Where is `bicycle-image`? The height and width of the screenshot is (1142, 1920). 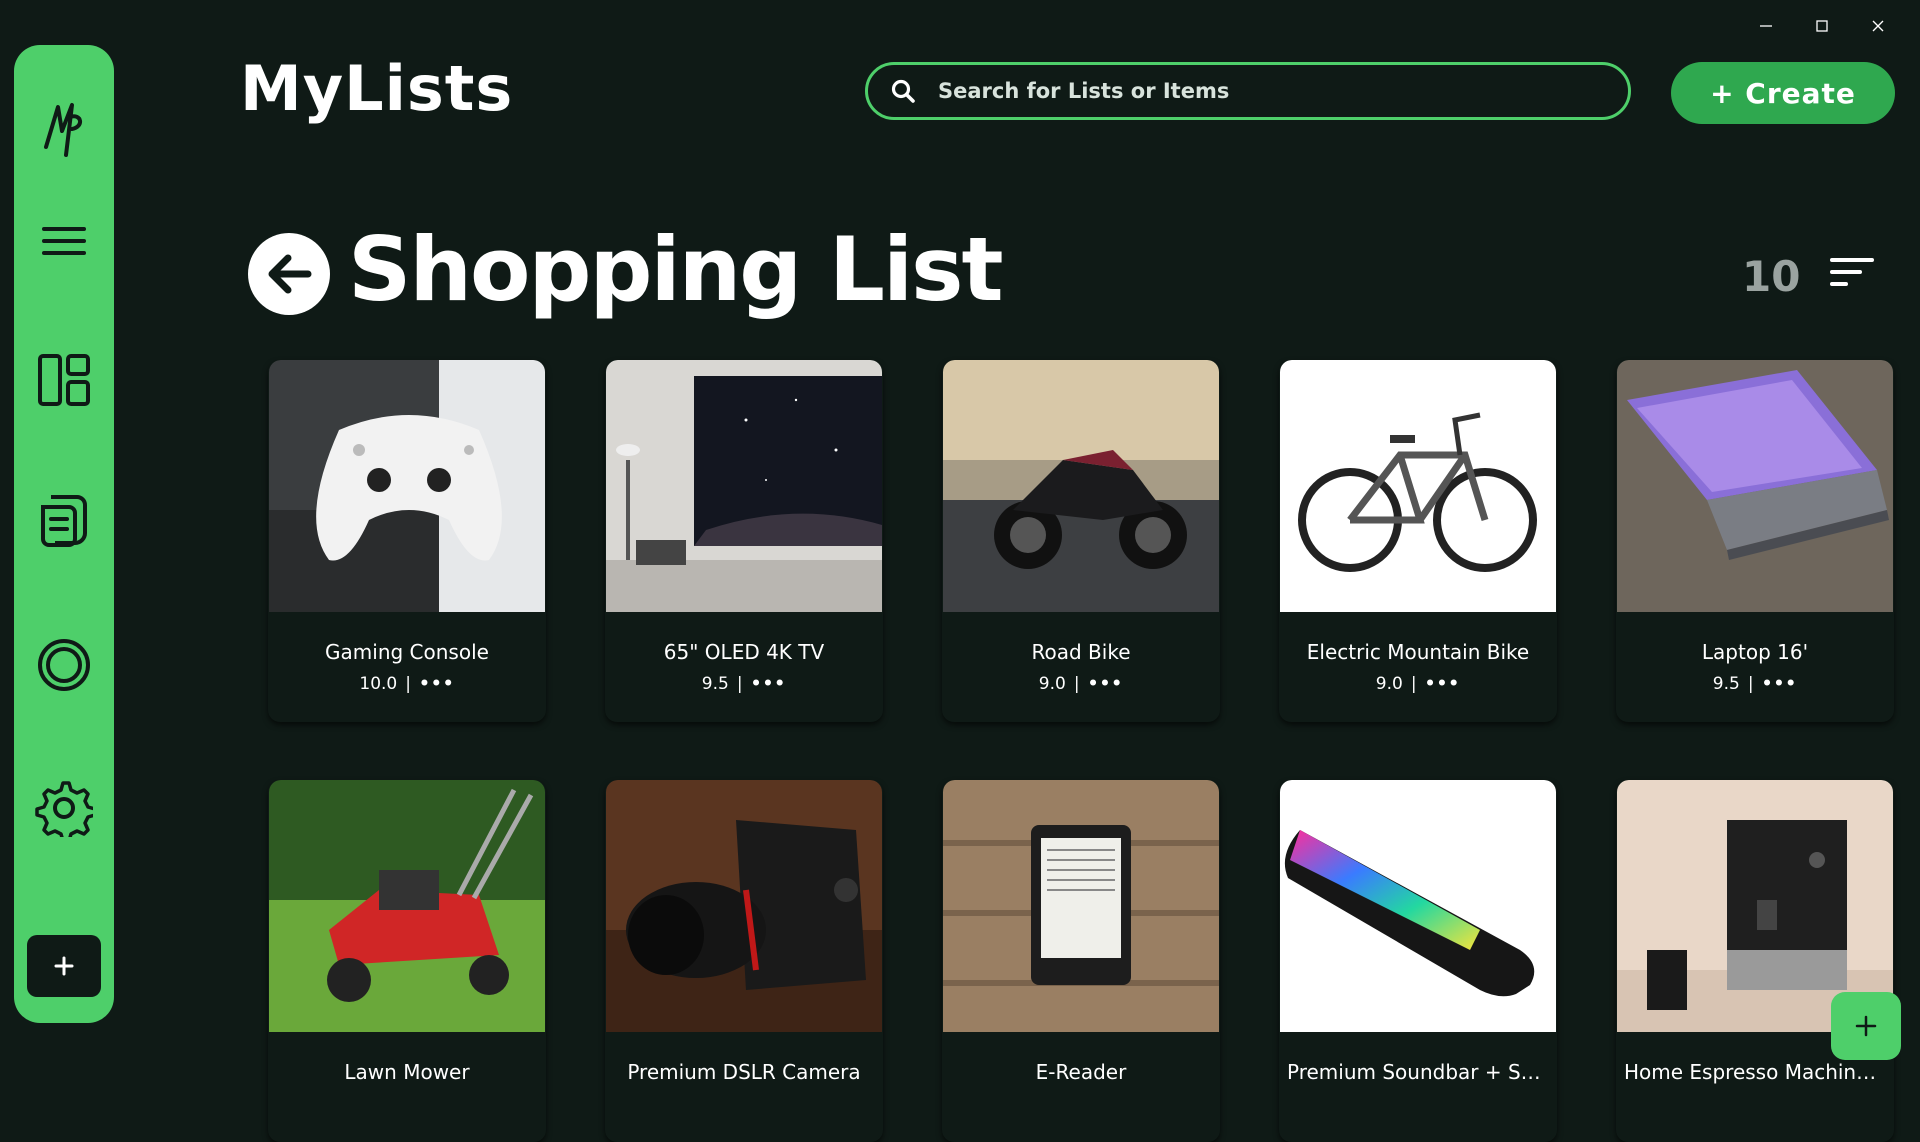 bicycle-image is located at coordinates (1418, 486).